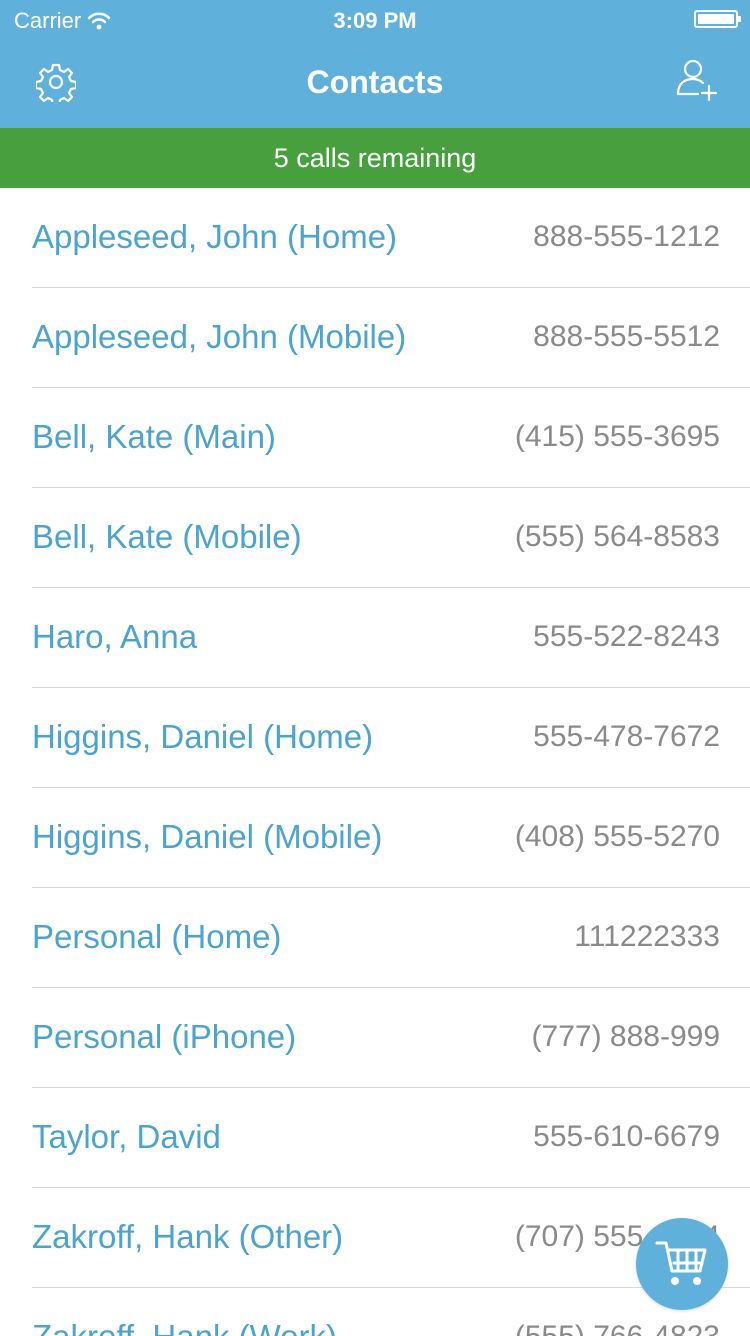  Describe the element at coordinates (626, 636) in the screenshot. I see `contact-number: 555-522-8243` at that location.